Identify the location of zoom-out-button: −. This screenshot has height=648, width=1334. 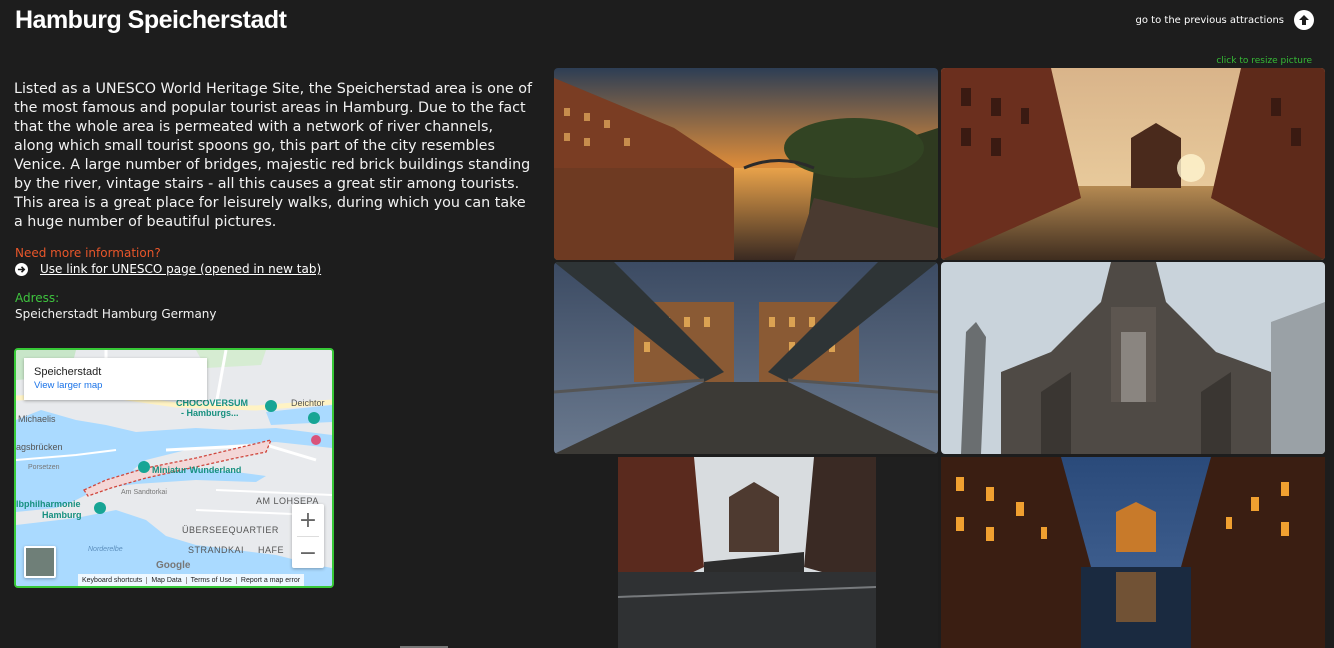
(308, 553).